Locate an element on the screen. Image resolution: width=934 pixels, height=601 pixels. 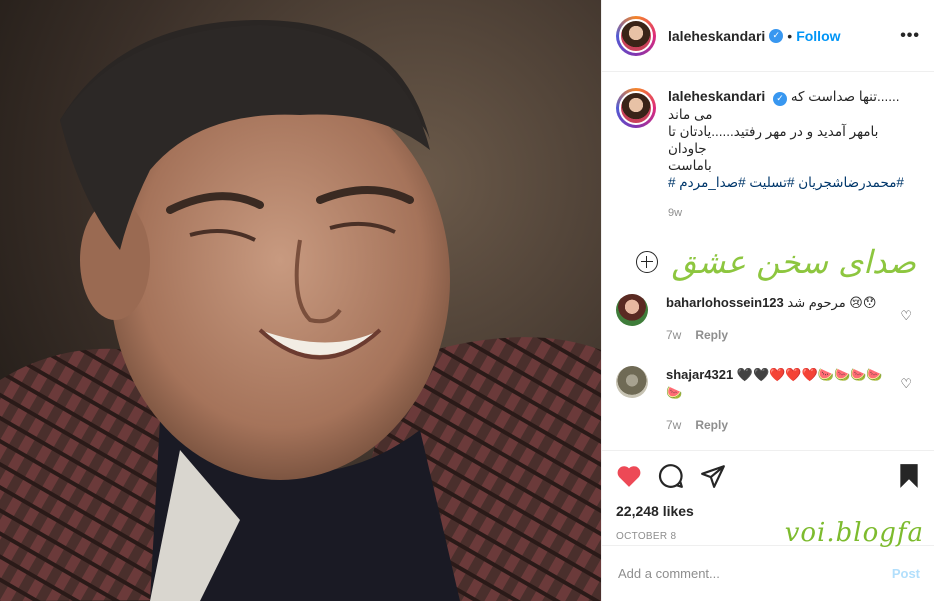
share-send-icon is located at coordinates (713, 476).